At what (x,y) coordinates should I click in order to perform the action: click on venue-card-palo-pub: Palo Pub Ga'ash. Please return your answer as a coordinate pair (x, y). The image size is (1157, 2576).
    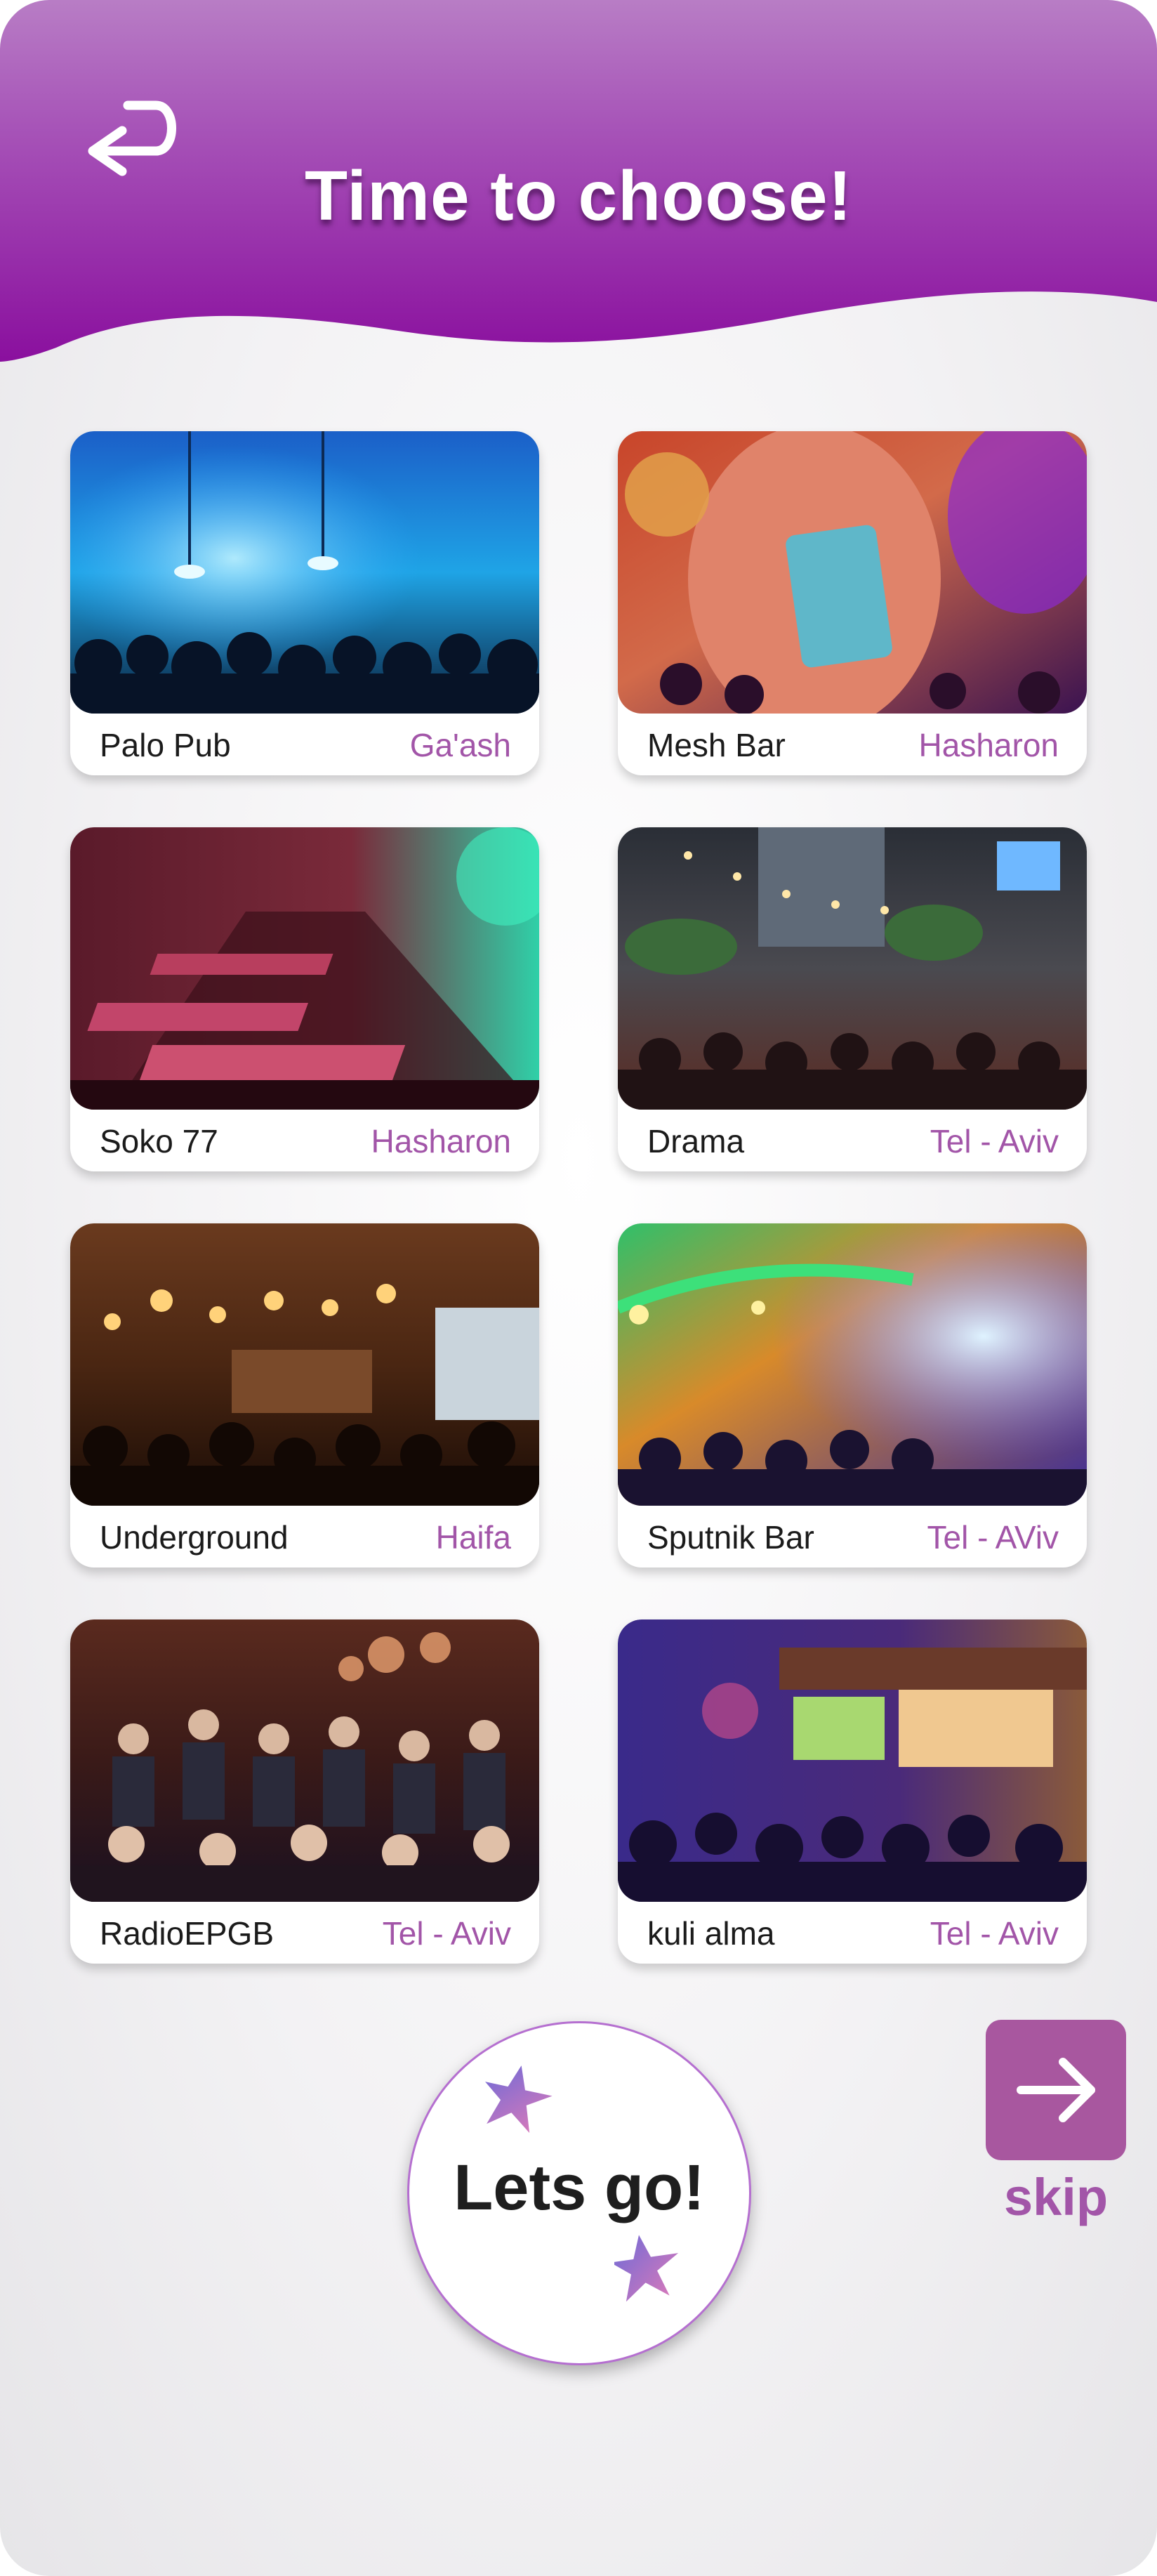
    Looking at the image, I should click on (304, 603).